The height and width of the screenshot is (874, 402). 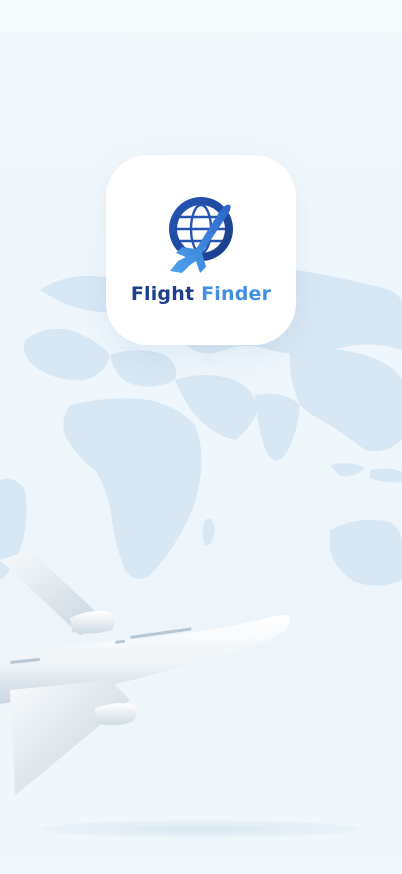 What do you see at coordinates (200, 829) in the screenshot?
I see `ground-shadow` at bounding box center [200, 829].